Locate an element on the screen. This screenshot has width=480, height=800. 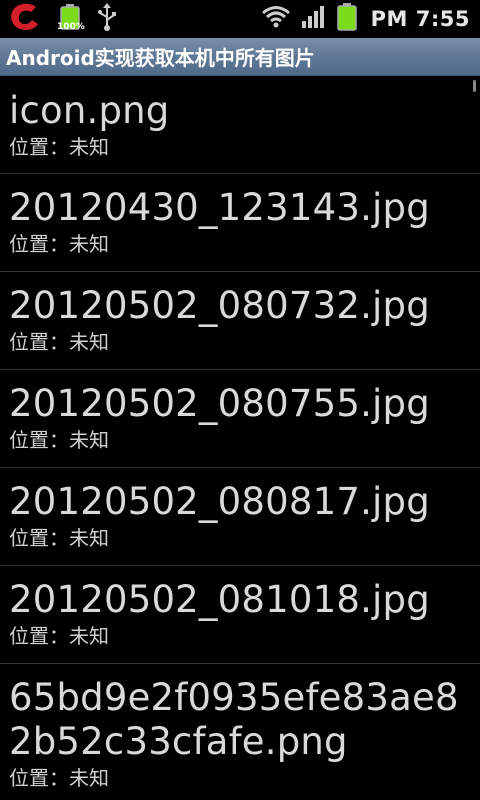
item-filename: 20120502_081018.jpg is located at coordinates (219, 599).